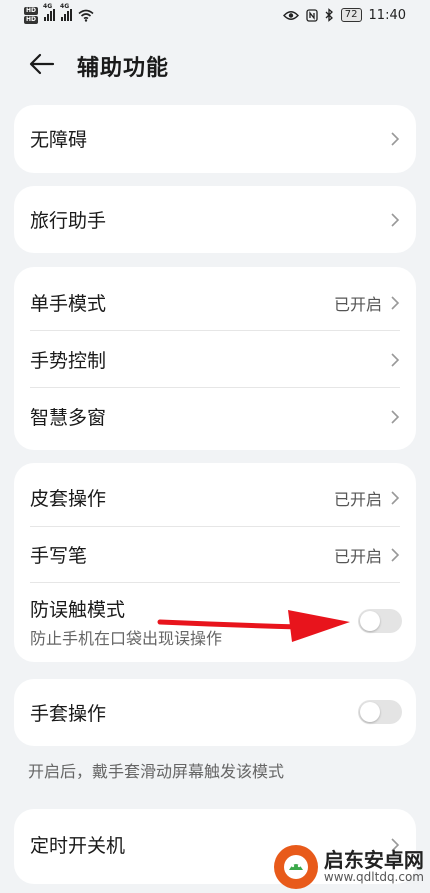  What do you see at coordinates (215, 302) in the screenshot?
I see `one-hand-mode-item: 单手模式 已开启` at bounding box center [215, 302].